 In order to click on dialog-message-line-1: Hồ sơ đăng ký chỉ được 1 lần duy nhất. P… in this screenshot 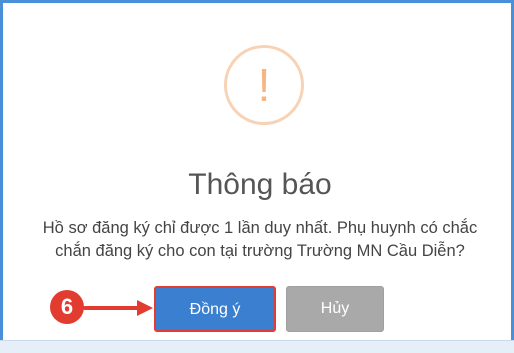, I will do `click(260, 228)`.